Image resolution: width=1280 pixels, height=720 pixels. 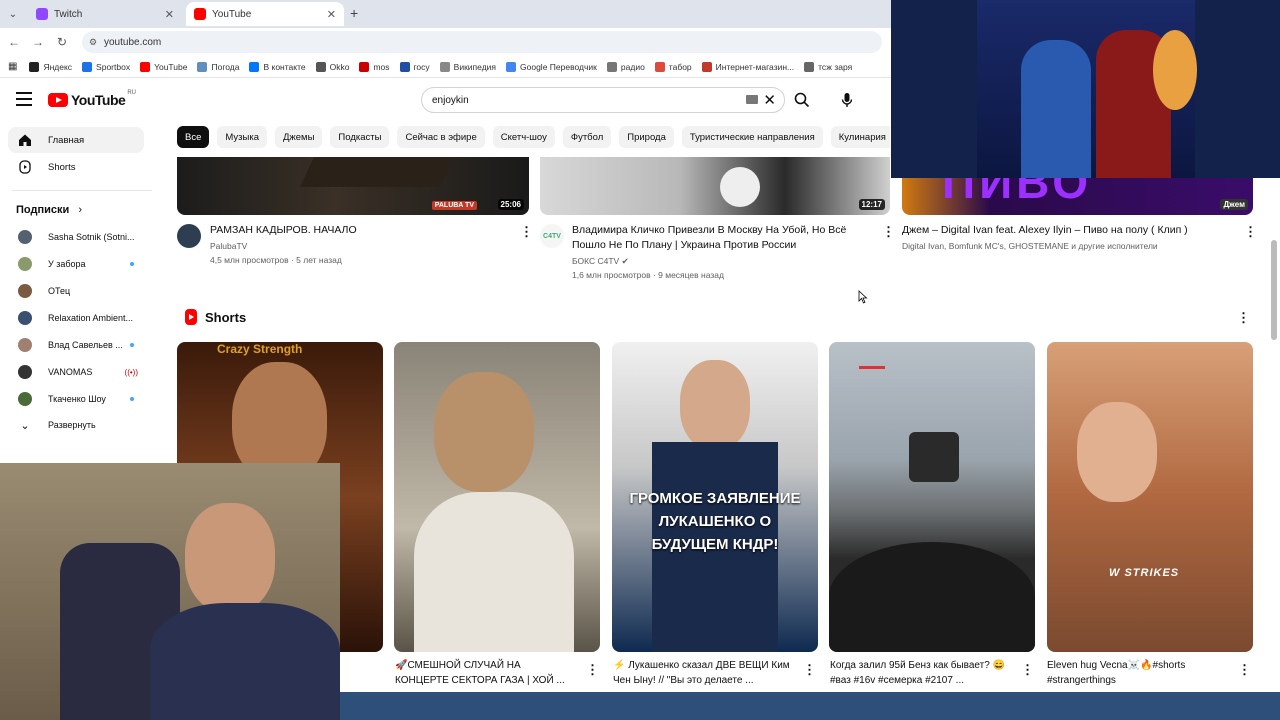 I want to click on chip-filter: Сейчас в эфире, so click(x=441, y=137).